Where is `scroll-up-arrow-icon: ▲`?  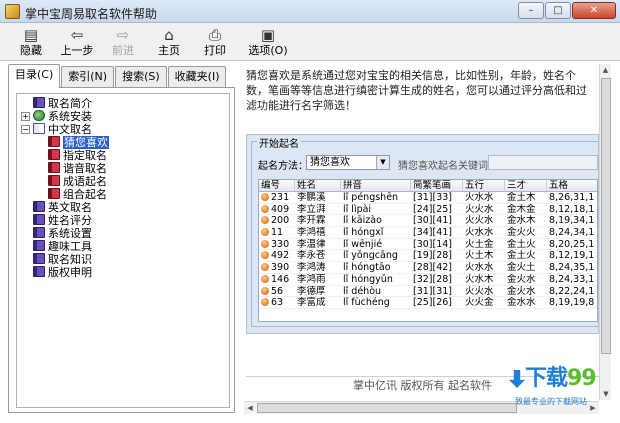 scroll-up-arrow-icon: ▲ is located at coordinates (605, 70).